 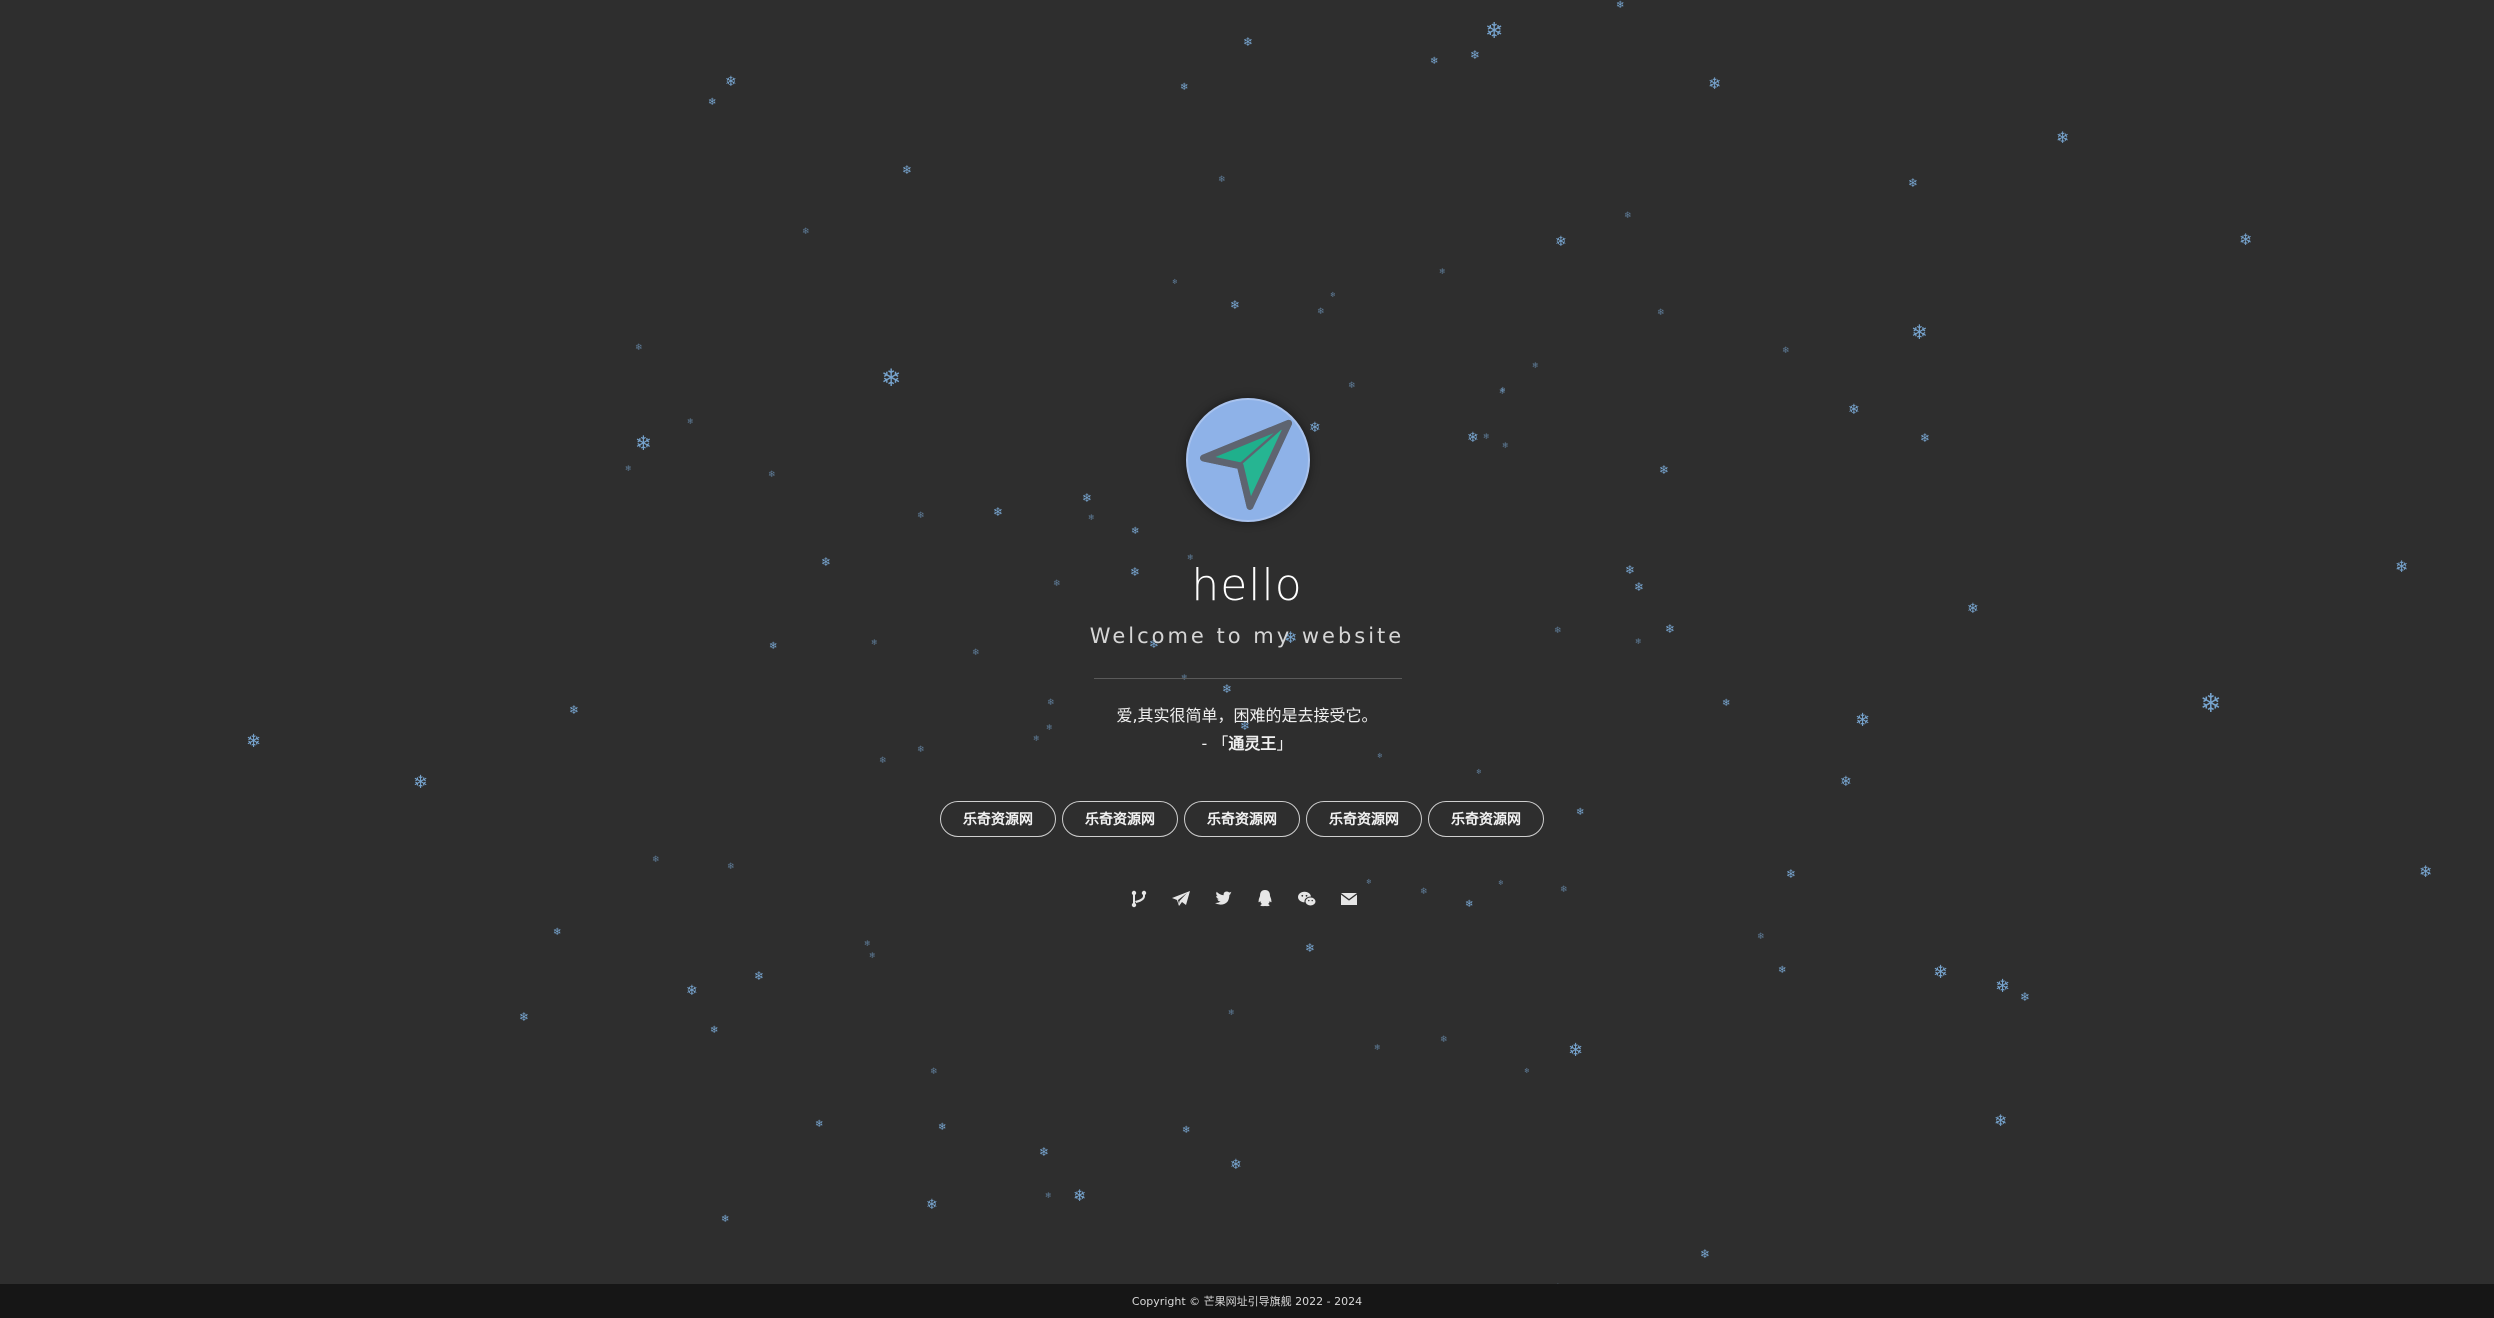 I want to click on paper-plane-icon, so click(x=1246, y=464).